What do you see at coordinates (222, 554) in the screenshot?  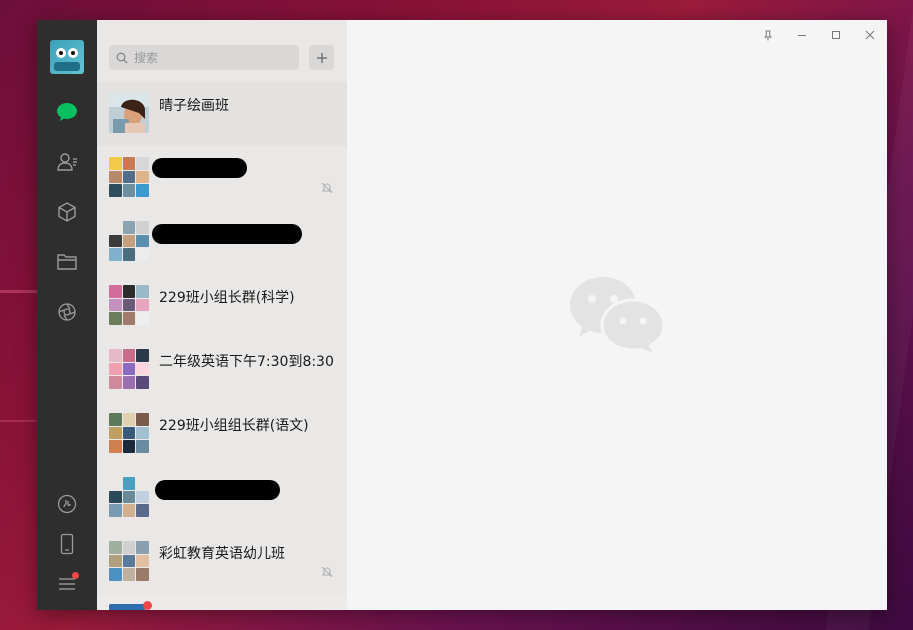 I see `chat-name: 彩虹教育英语幼儿班` at bounding box center [222, 554].